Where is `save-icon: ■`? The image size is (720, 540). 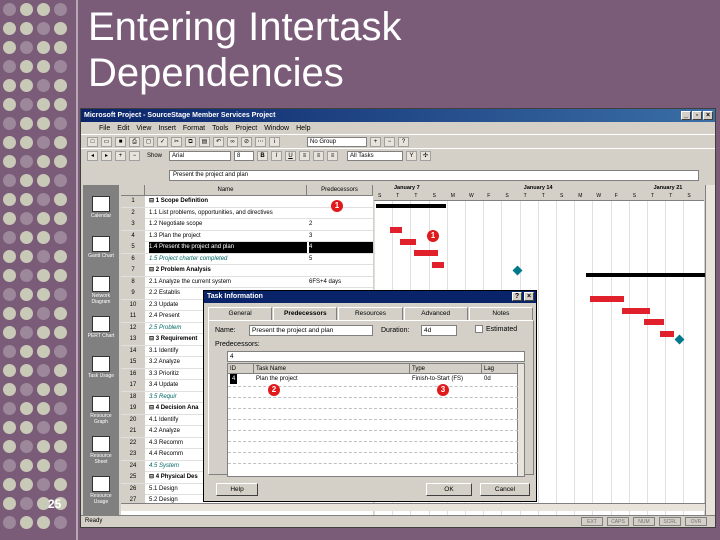 save-icon: ■ is located at coordinates (120, 141).